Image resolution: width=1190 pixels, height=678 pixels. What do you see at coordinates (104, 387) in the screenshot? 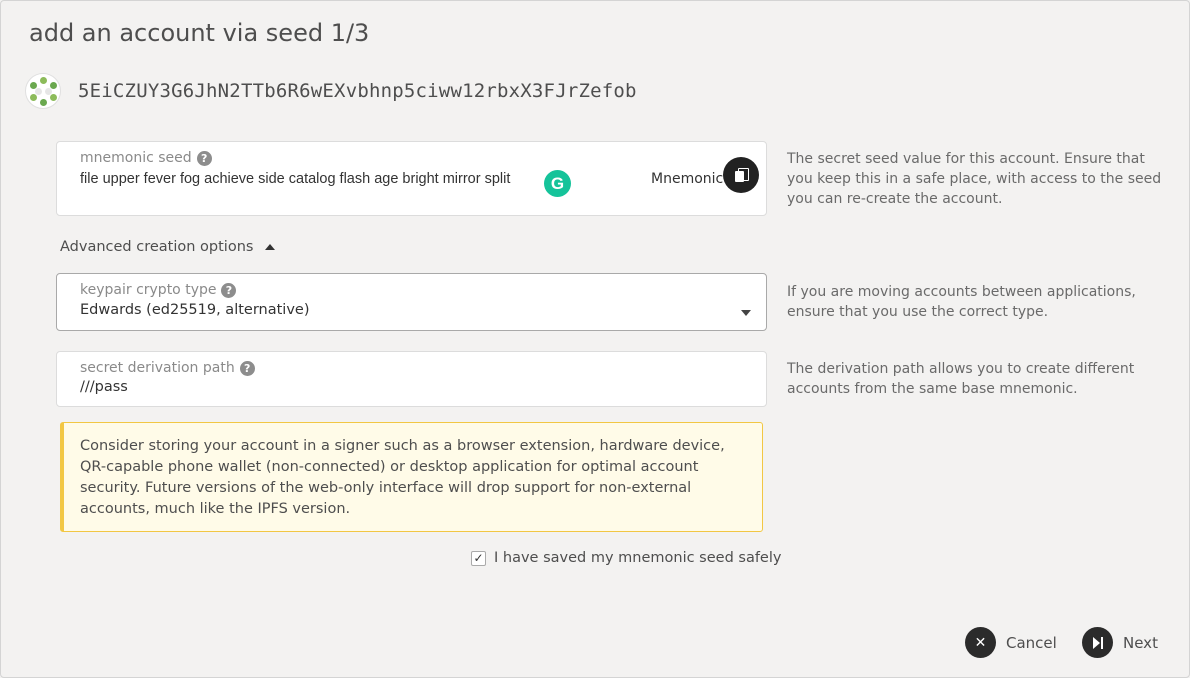
I see `derivation-path-input: ///pass` at bounding box center [104, 387].